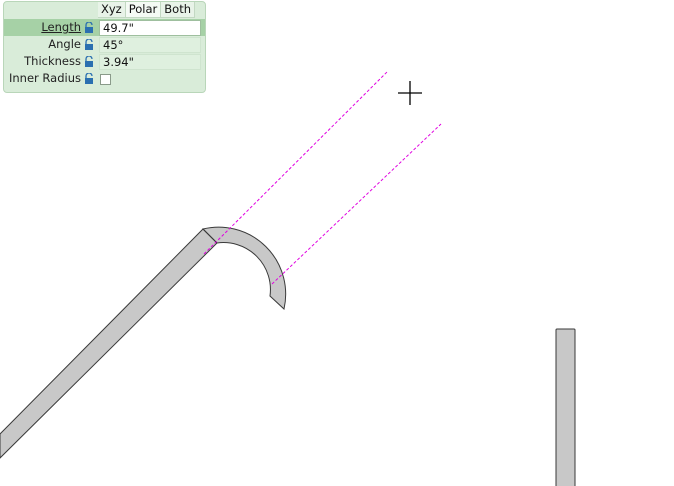 Image resolution: width=674 pixels, height=486 pixels. What do you see at coordinates (356, 204) in the screenshot?
I see `guide-line-inner` at bounding box center [356, 204].